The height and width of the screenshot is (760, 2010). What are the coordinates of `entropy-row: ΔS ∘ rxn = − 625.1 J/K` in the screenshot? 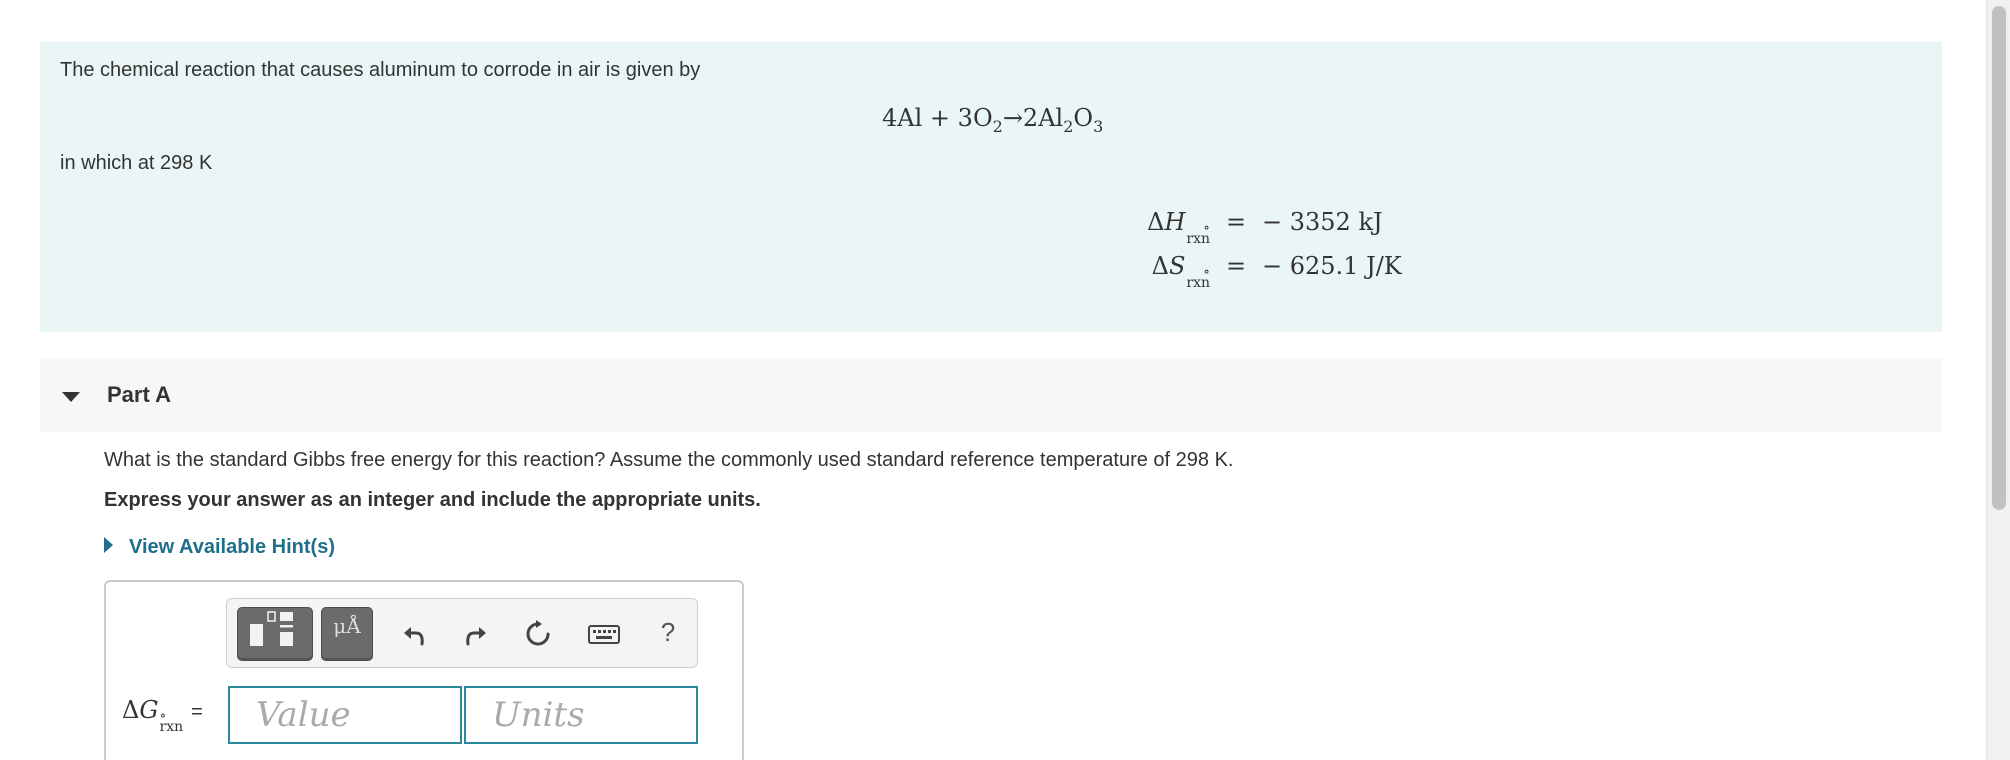 It's located at (1246, 274).